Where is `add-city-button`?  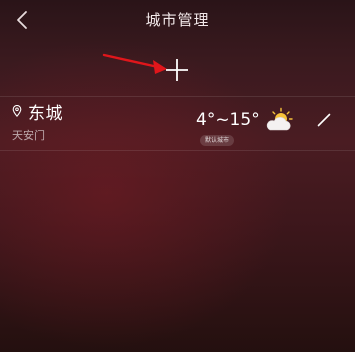 add-city-button is located at coordinates (177, 70).